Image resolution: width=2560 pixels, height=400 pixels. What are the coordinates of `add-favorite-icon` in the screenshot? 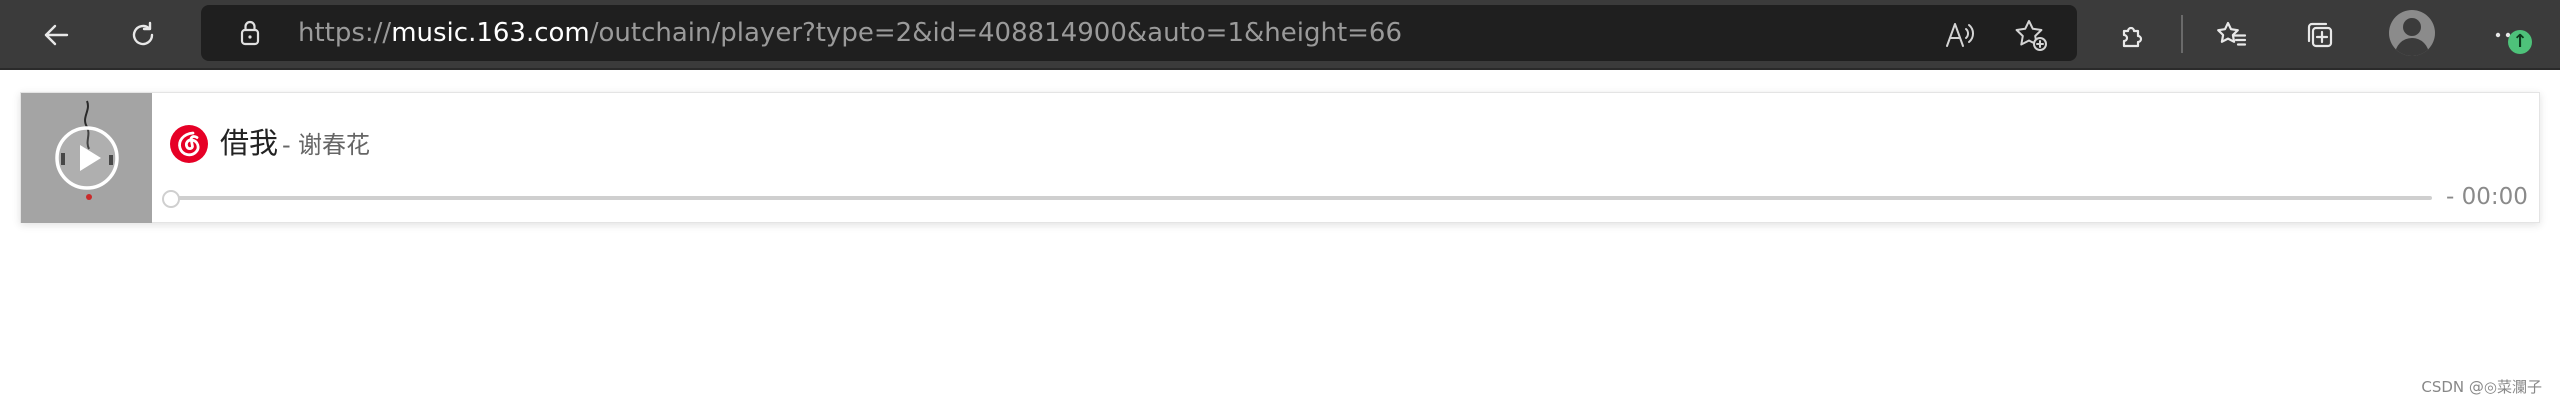 It's located at (2031, 35).